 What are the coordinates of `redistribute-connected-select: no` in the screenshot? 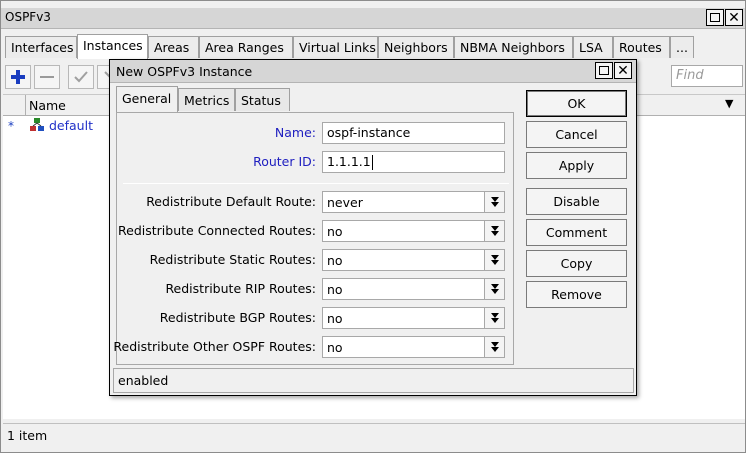 It's located at (413, 231).